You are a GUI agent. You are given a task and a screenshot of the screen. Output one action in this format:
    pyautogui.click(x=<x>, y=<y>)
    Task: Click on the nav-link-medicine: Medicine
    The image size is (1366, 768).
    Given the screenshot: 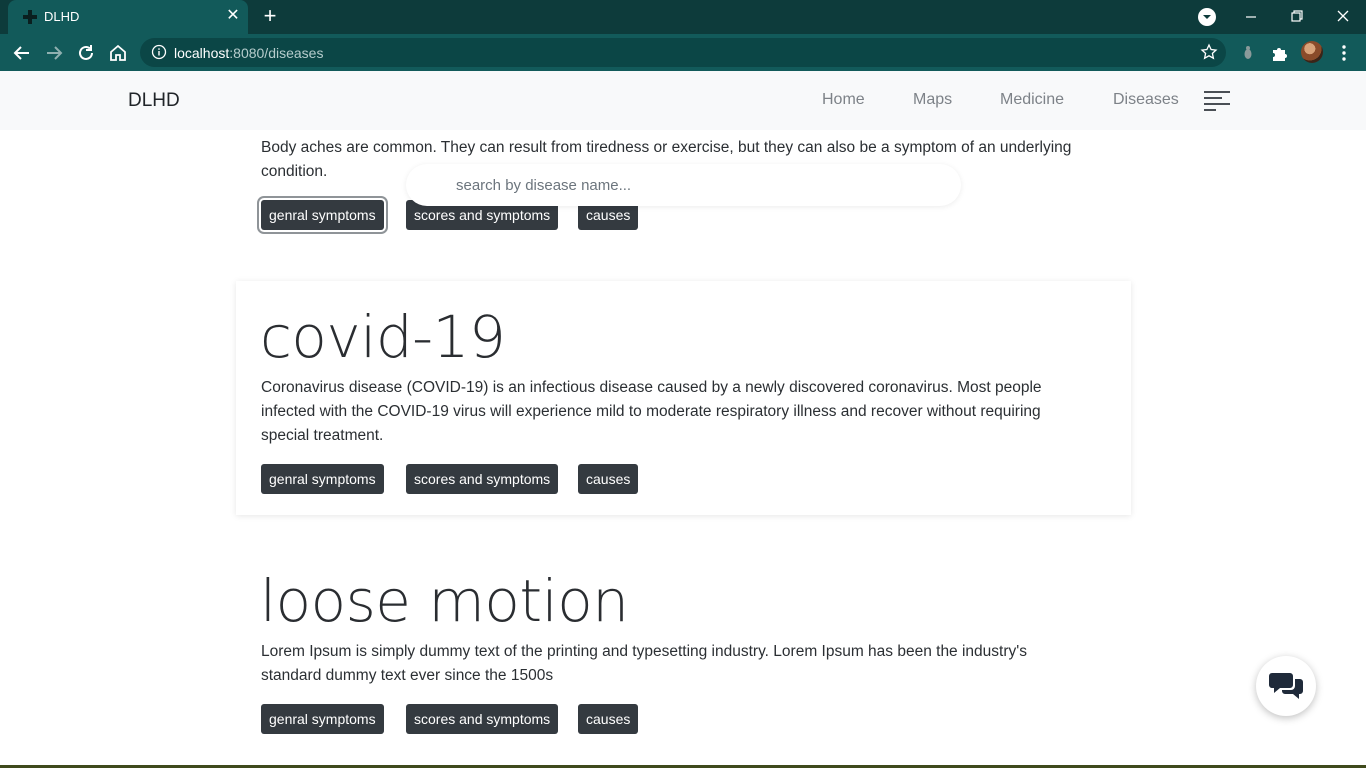 What is the action you would take?
    pyautogui.click(x=1032, y=100)
    